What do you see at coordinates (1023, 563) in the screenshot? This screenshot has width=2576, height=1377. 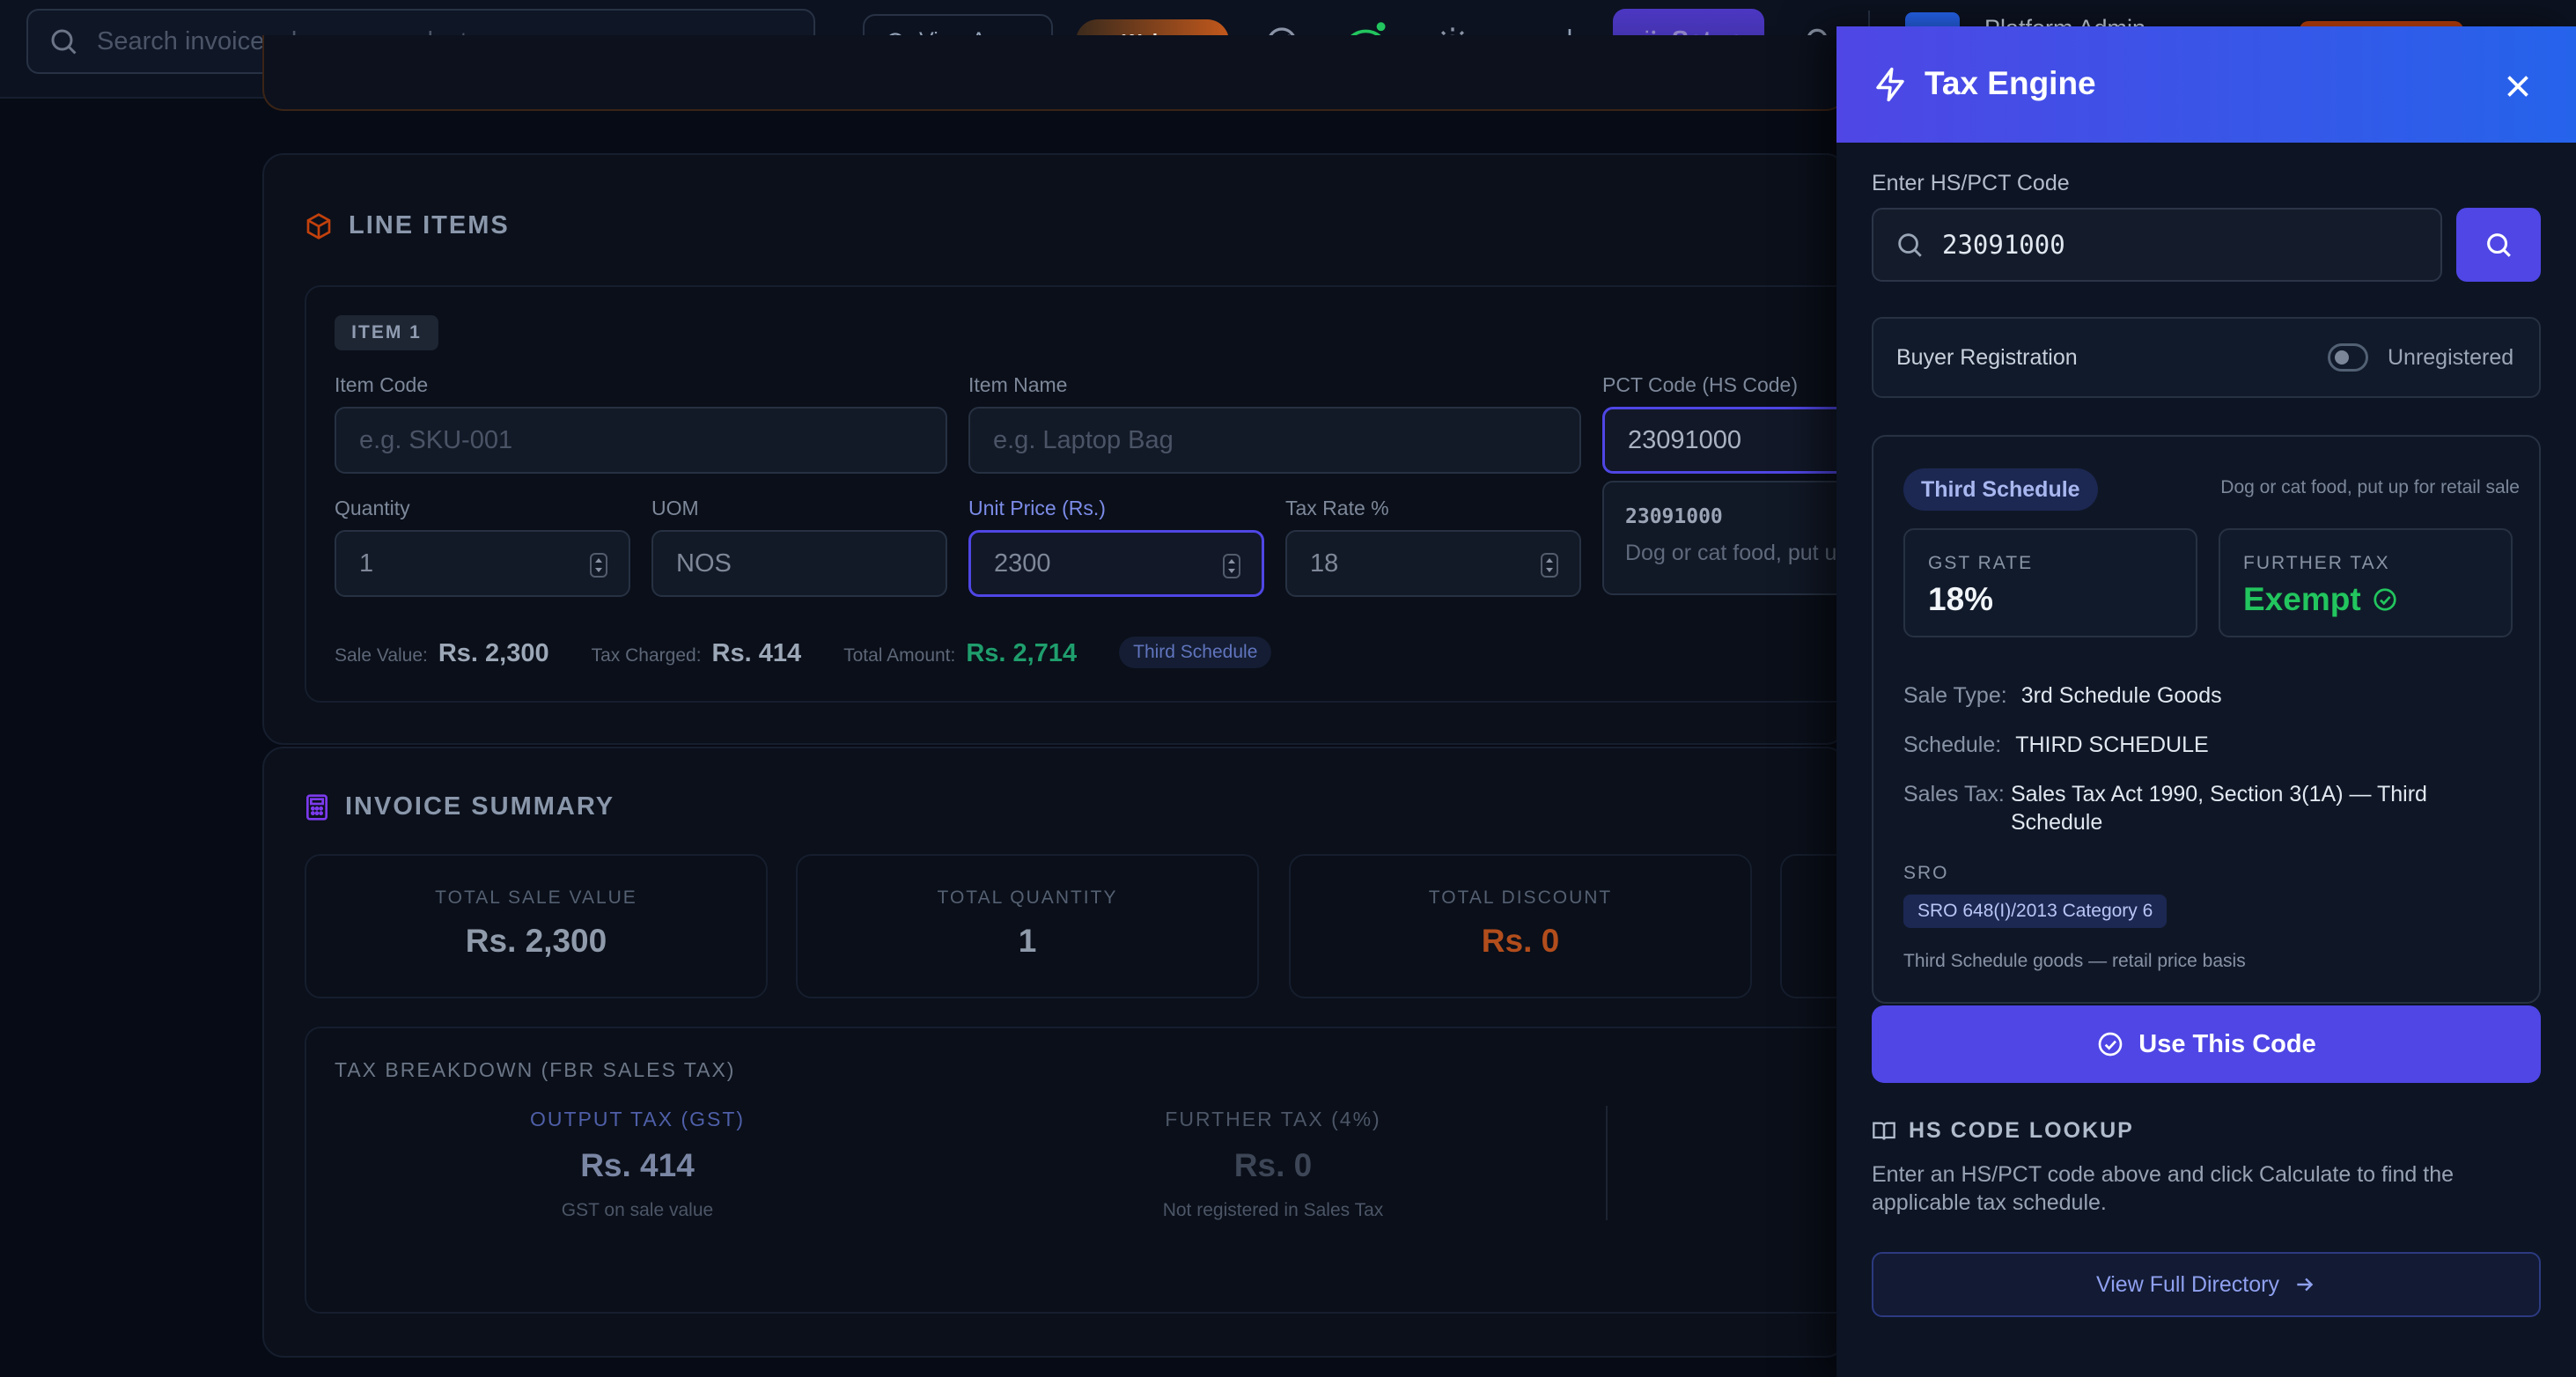 I see `unit-price-value: 2300` at bounding box center [1023, 563].